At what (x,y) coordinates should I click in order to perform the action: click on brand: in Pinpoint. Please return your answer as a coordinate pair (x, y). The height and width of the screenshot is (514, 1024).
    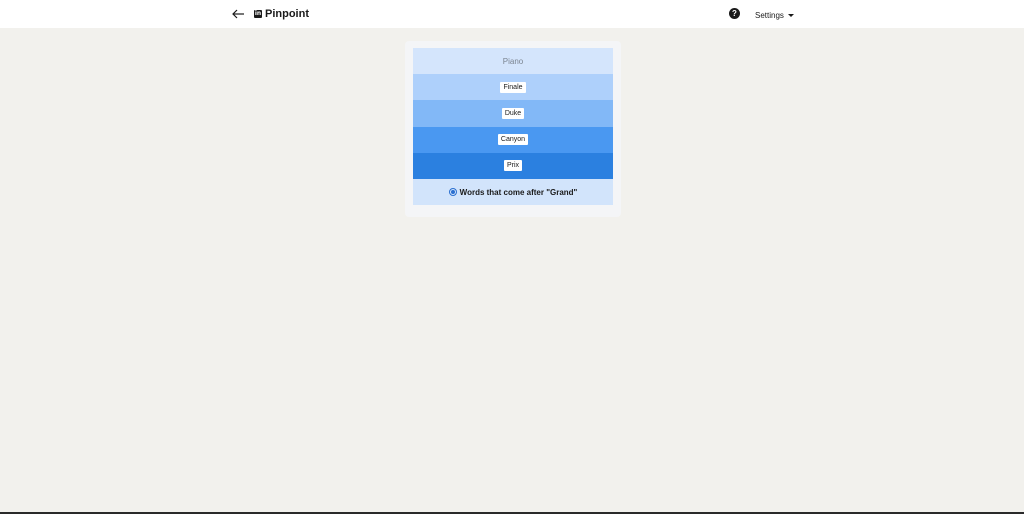
    Looking at the image, I should click on (281, 14).